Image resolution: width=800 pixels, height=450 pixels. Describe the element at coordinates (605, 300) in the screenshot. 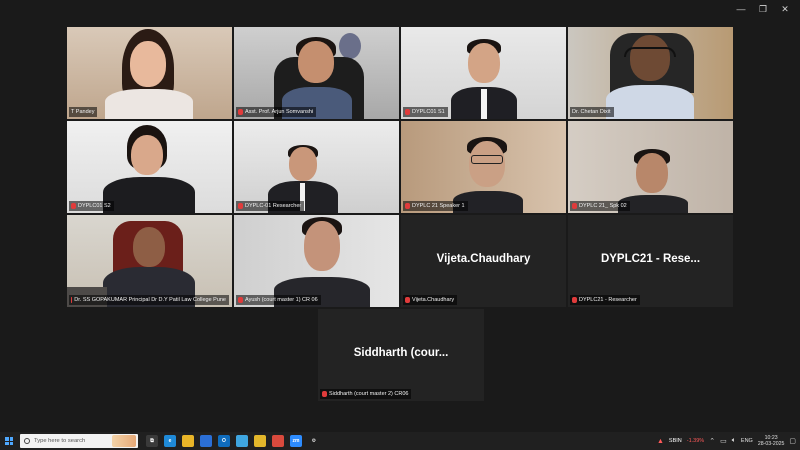

I see `participant-name-tag: DYPLC21 - Researcher` at that location.